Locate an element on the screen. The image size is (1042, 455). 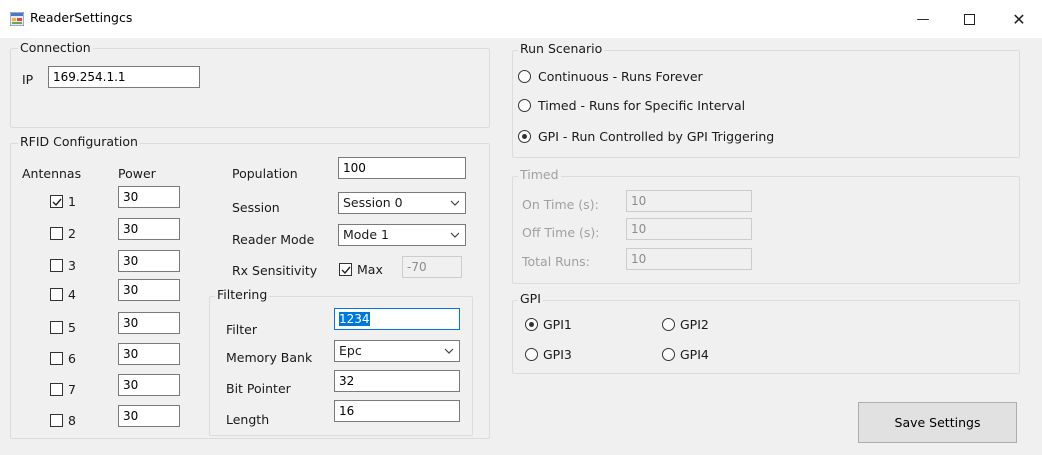
antenna-3-power-input: 30 is located at coordinates (149, 261).